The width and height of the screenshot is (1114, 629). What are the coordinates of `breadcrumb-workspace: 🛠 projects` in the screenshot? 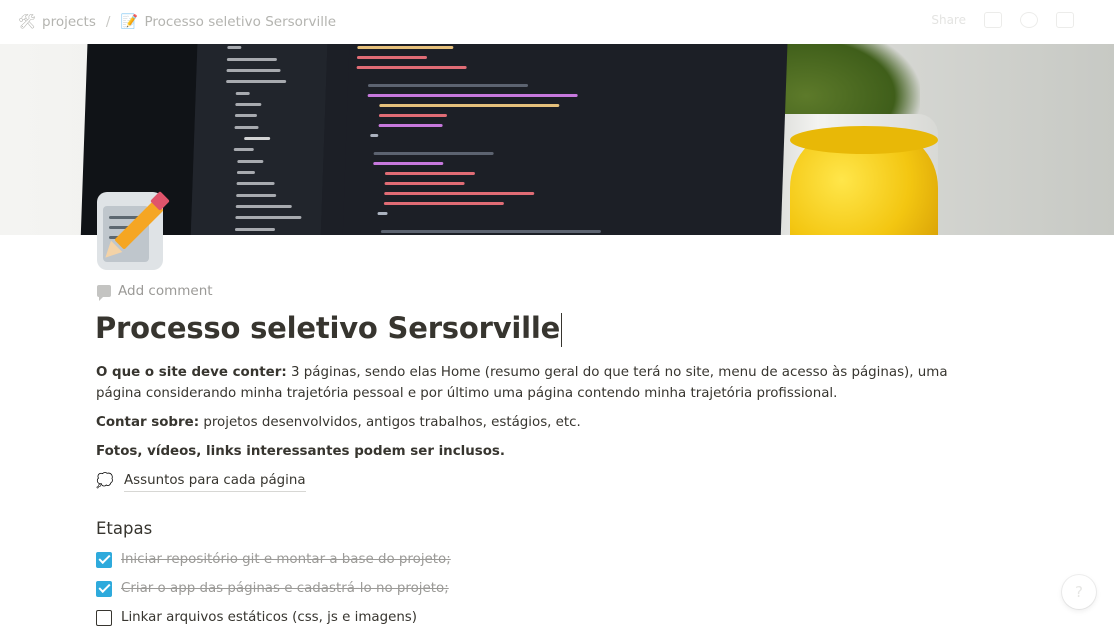 It's located at (57, 22).